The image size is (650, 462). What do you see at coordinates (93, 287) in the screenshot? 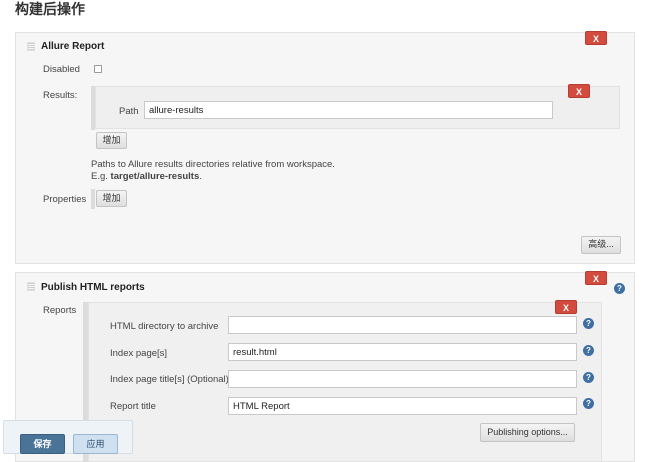
I see `publish-html-title: Publish HTML reports` at bounding box center [93, 287].